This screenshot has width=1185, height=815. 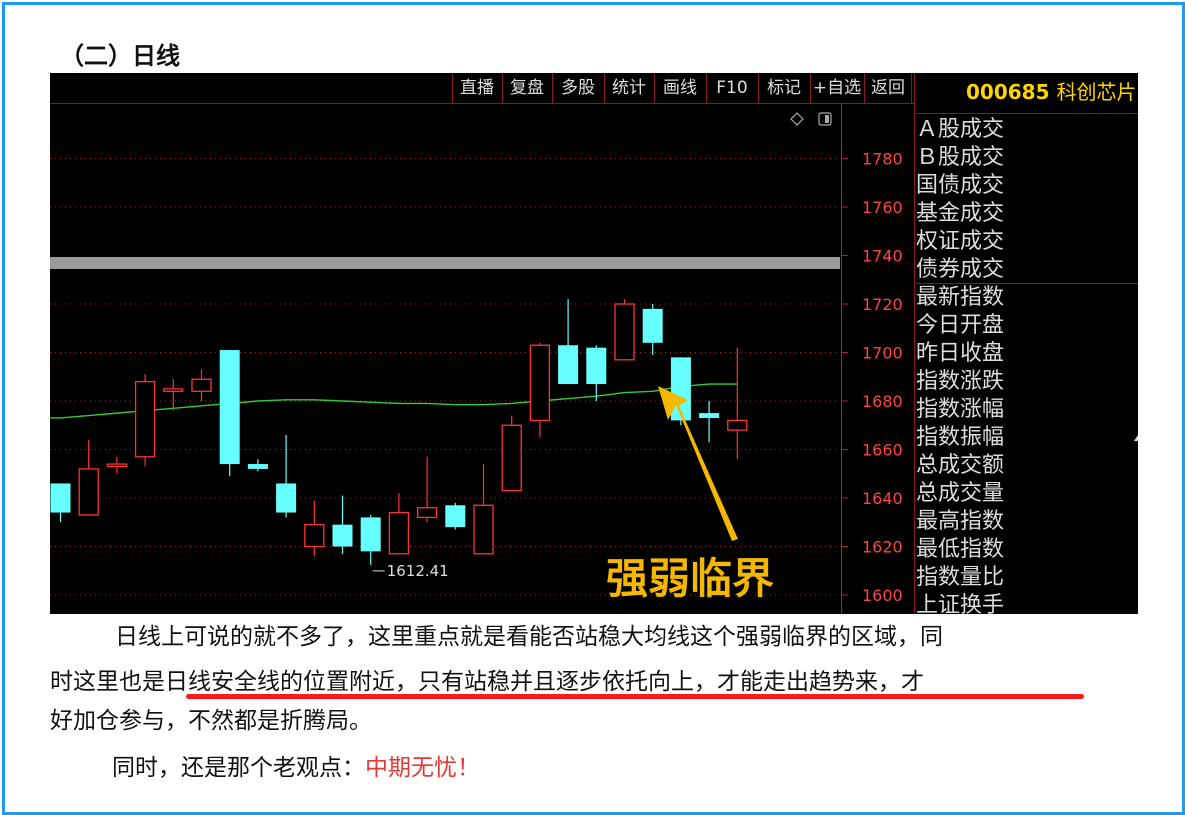 What do you see at coordinates (1027, 186) in the screenshot?
I see `sidebar-item-treasury-volume: 国债成交` at bounding box center [1027, 186].